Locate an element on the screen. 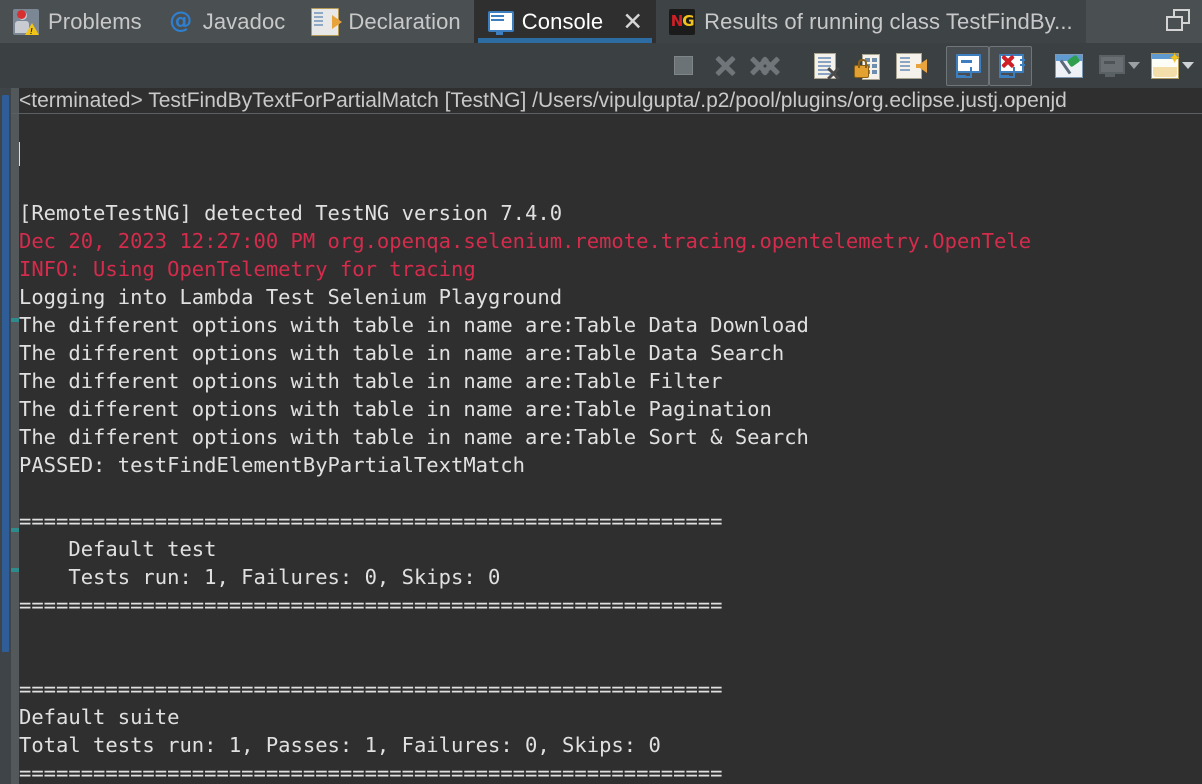  console-line: INFO: Using OpenTelemetry for tracing is located at coordinates (247, 269).